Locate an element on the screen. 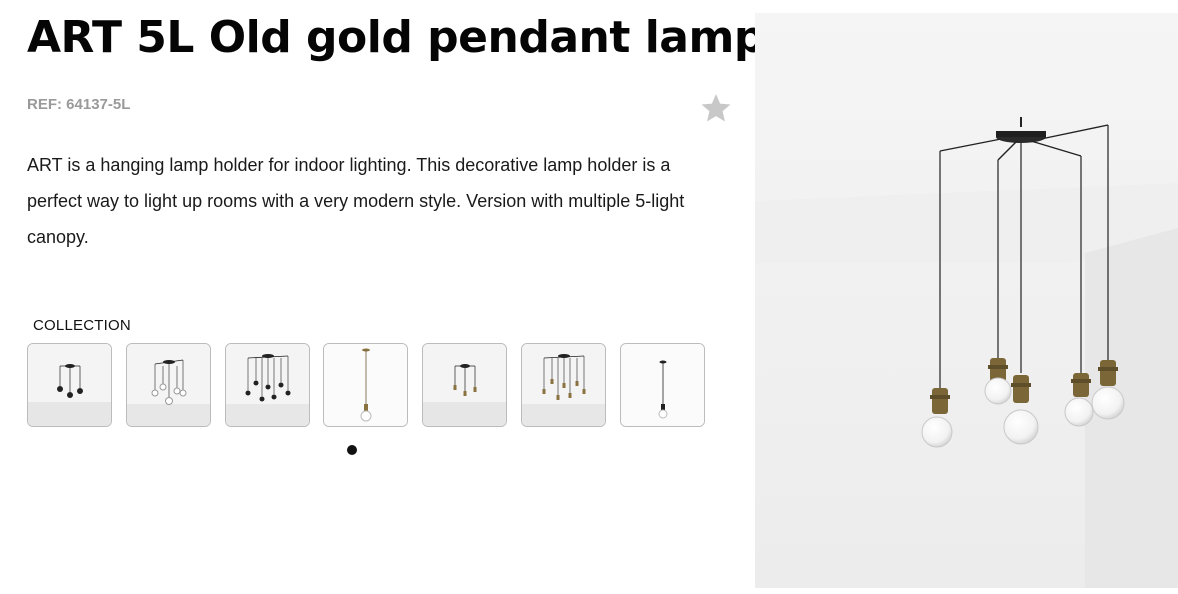 The height and width of the screenshot is (594, 1178). collection-heading: COLLECTION is located at coordinates (82, 325).